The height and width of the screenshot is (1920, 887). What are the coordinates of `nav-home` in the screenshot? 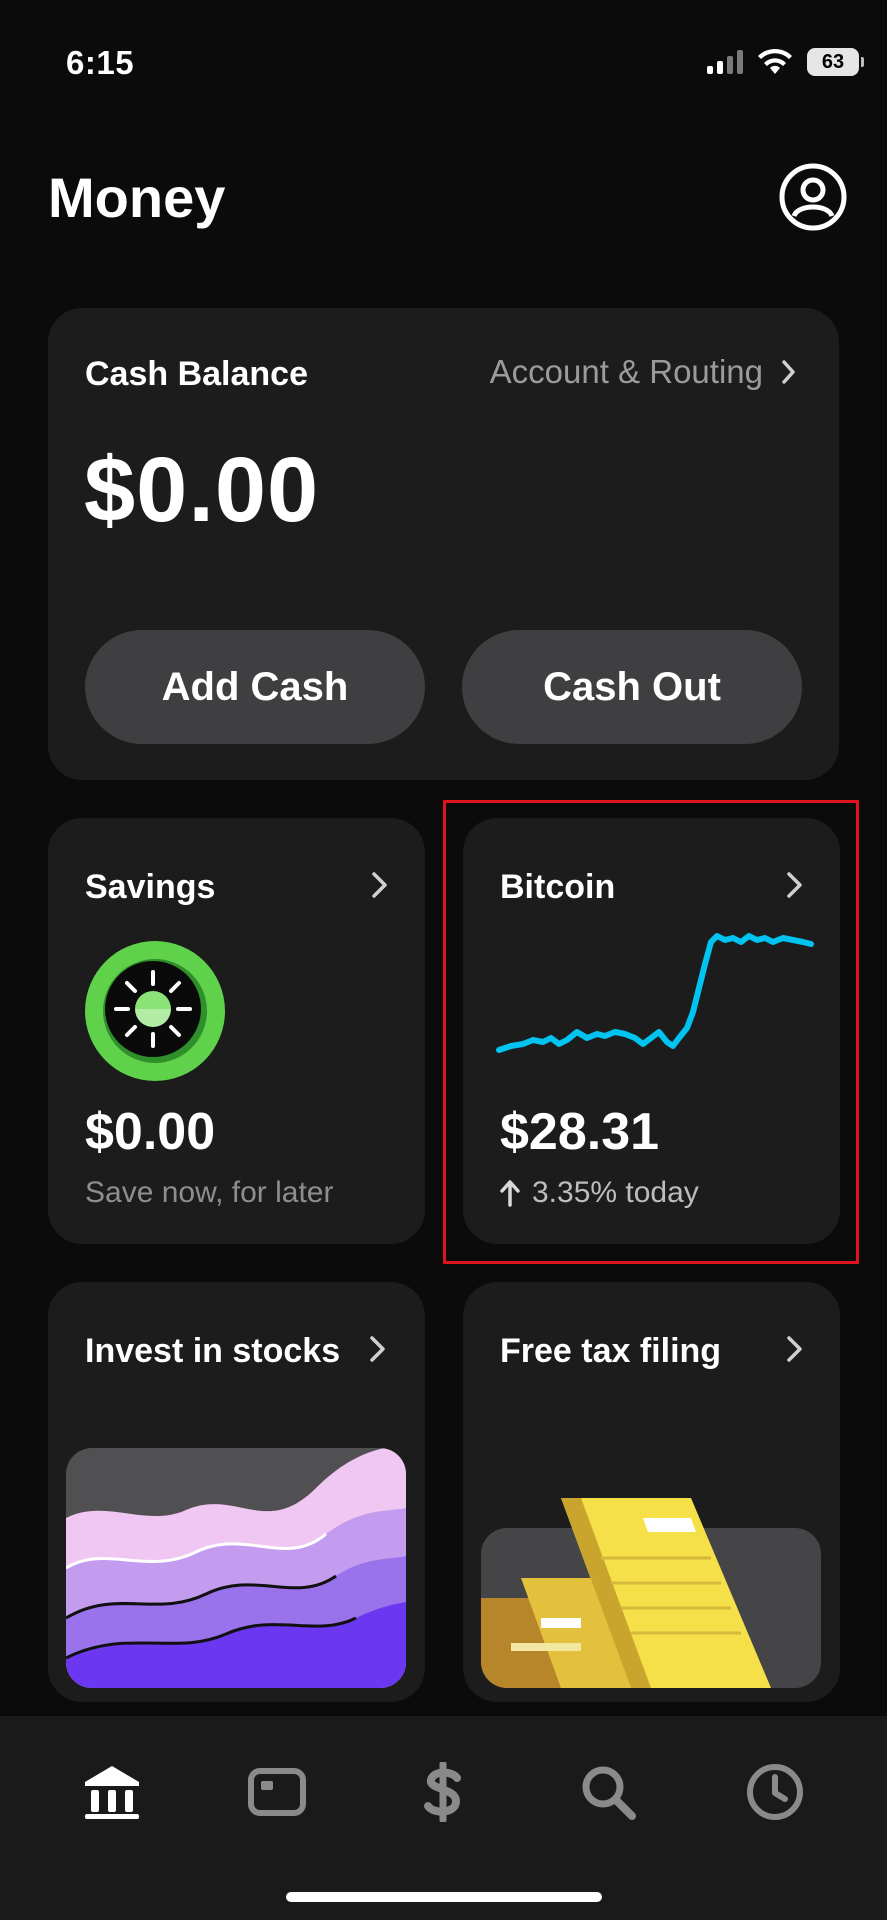 It's located at (112, 1792).